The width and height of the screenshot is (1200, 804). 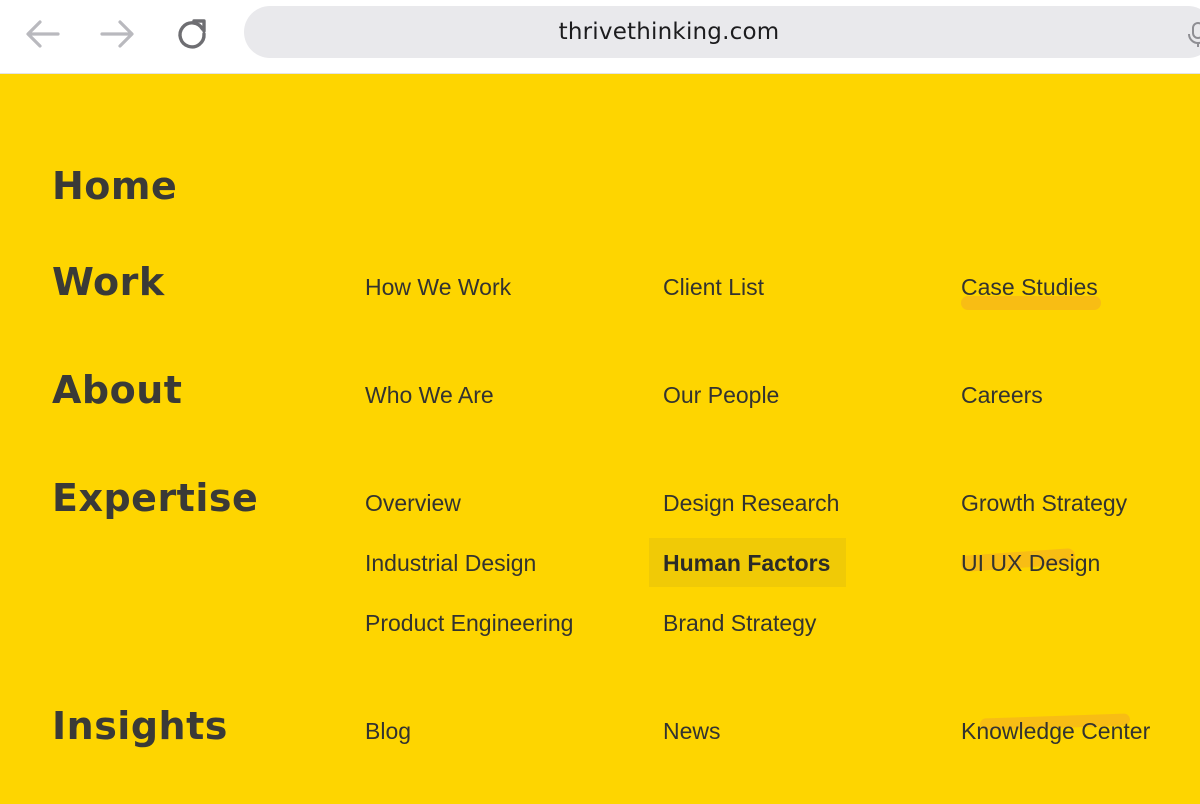 I want to click on browser-toolbar: thrivethinking.com, so click(x=600, y=37).